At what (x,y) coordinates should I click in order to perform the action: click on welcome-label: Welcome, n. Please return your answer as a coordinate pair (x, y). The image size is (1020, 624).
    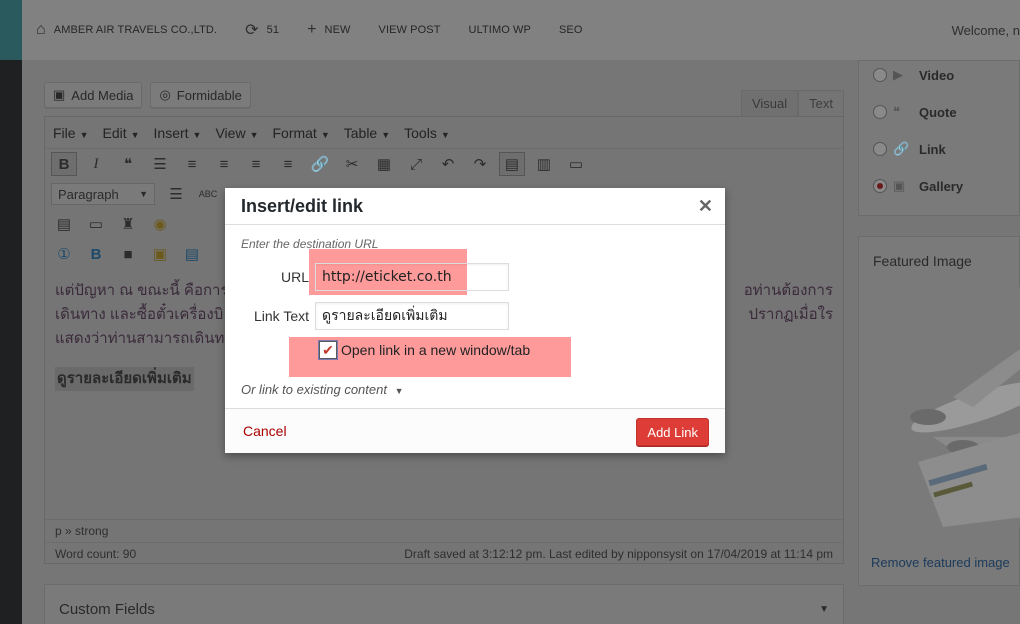
    Looking at the image, I should click on (985, 30).